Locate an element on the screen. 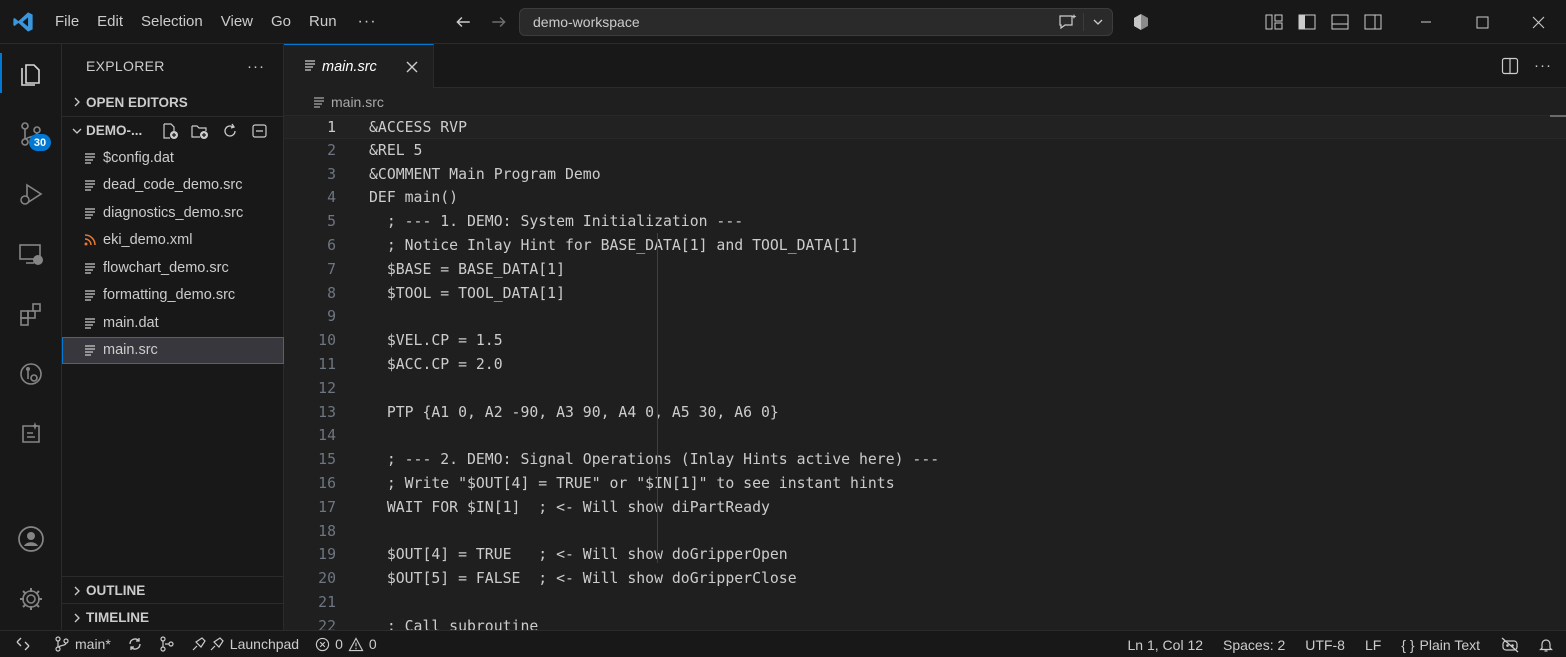 The width and height of the screenshot is (1566, 657). extensions-icon is located at coordinates (31, 314).